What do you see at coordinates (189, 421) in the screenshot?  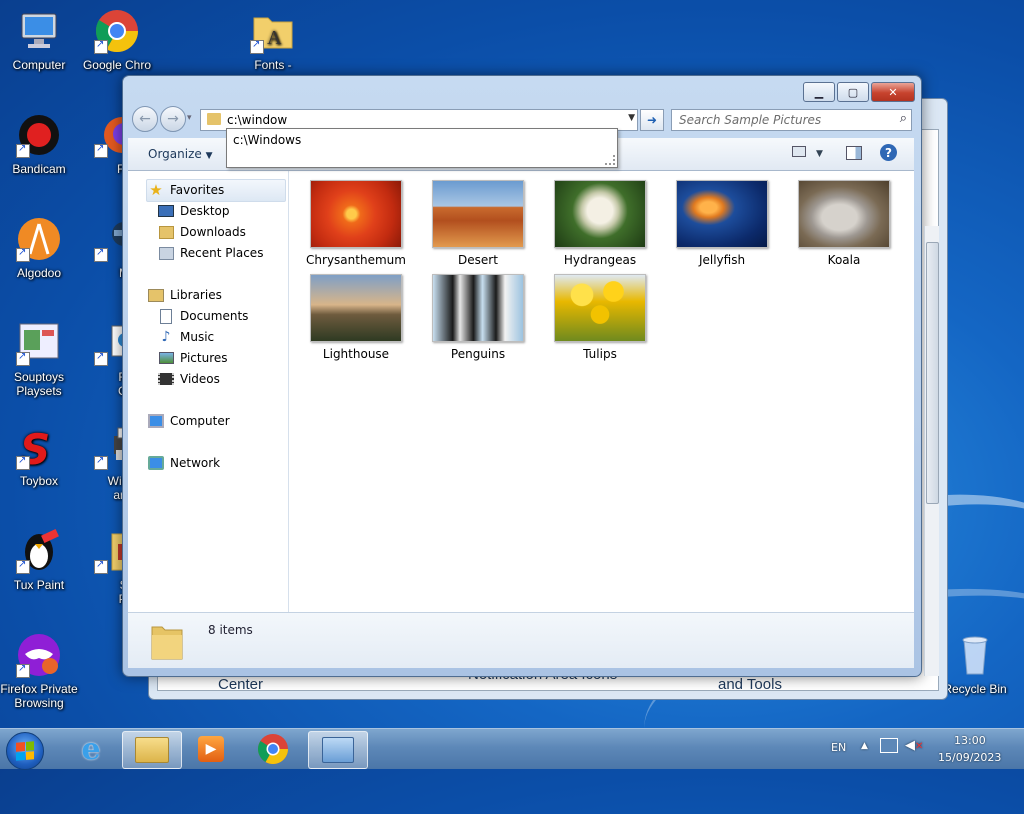 I see `nav-computer: Computer` at bounding box center [189, 421].